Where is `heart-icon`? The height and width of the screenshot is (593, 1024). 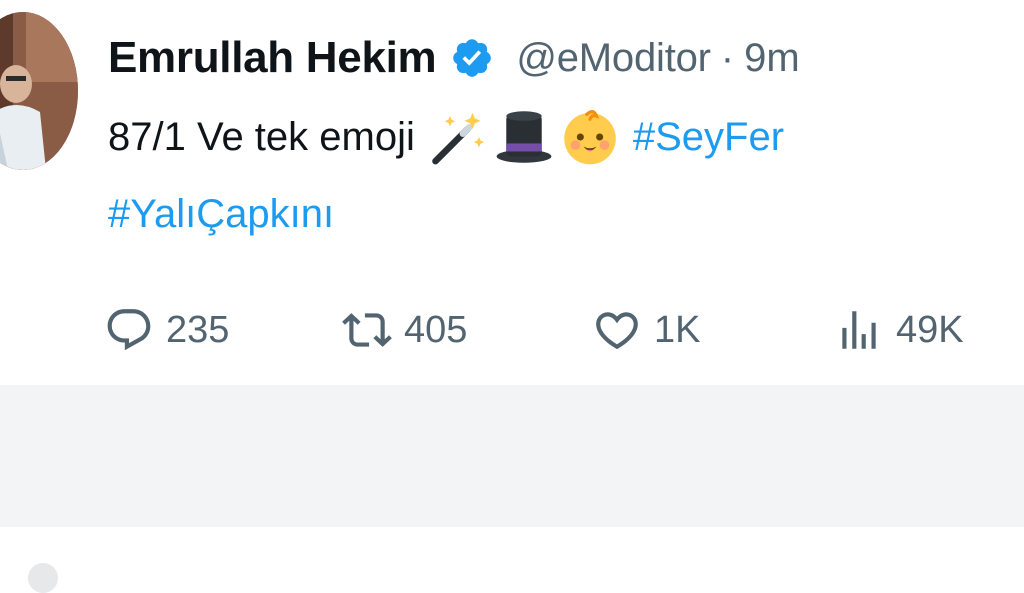
heart-icon is located at coordinates (617, 330).